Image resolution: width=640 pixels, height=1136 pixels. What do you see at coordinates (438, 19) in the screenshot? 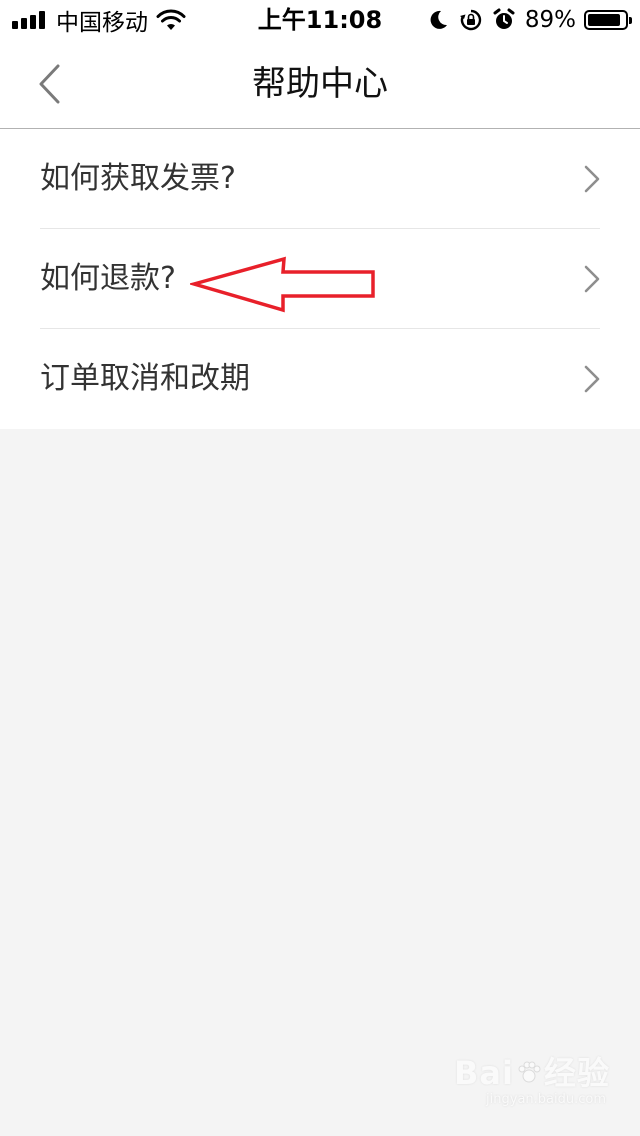
I see `moon-icon` at bounding box center [438, 19].